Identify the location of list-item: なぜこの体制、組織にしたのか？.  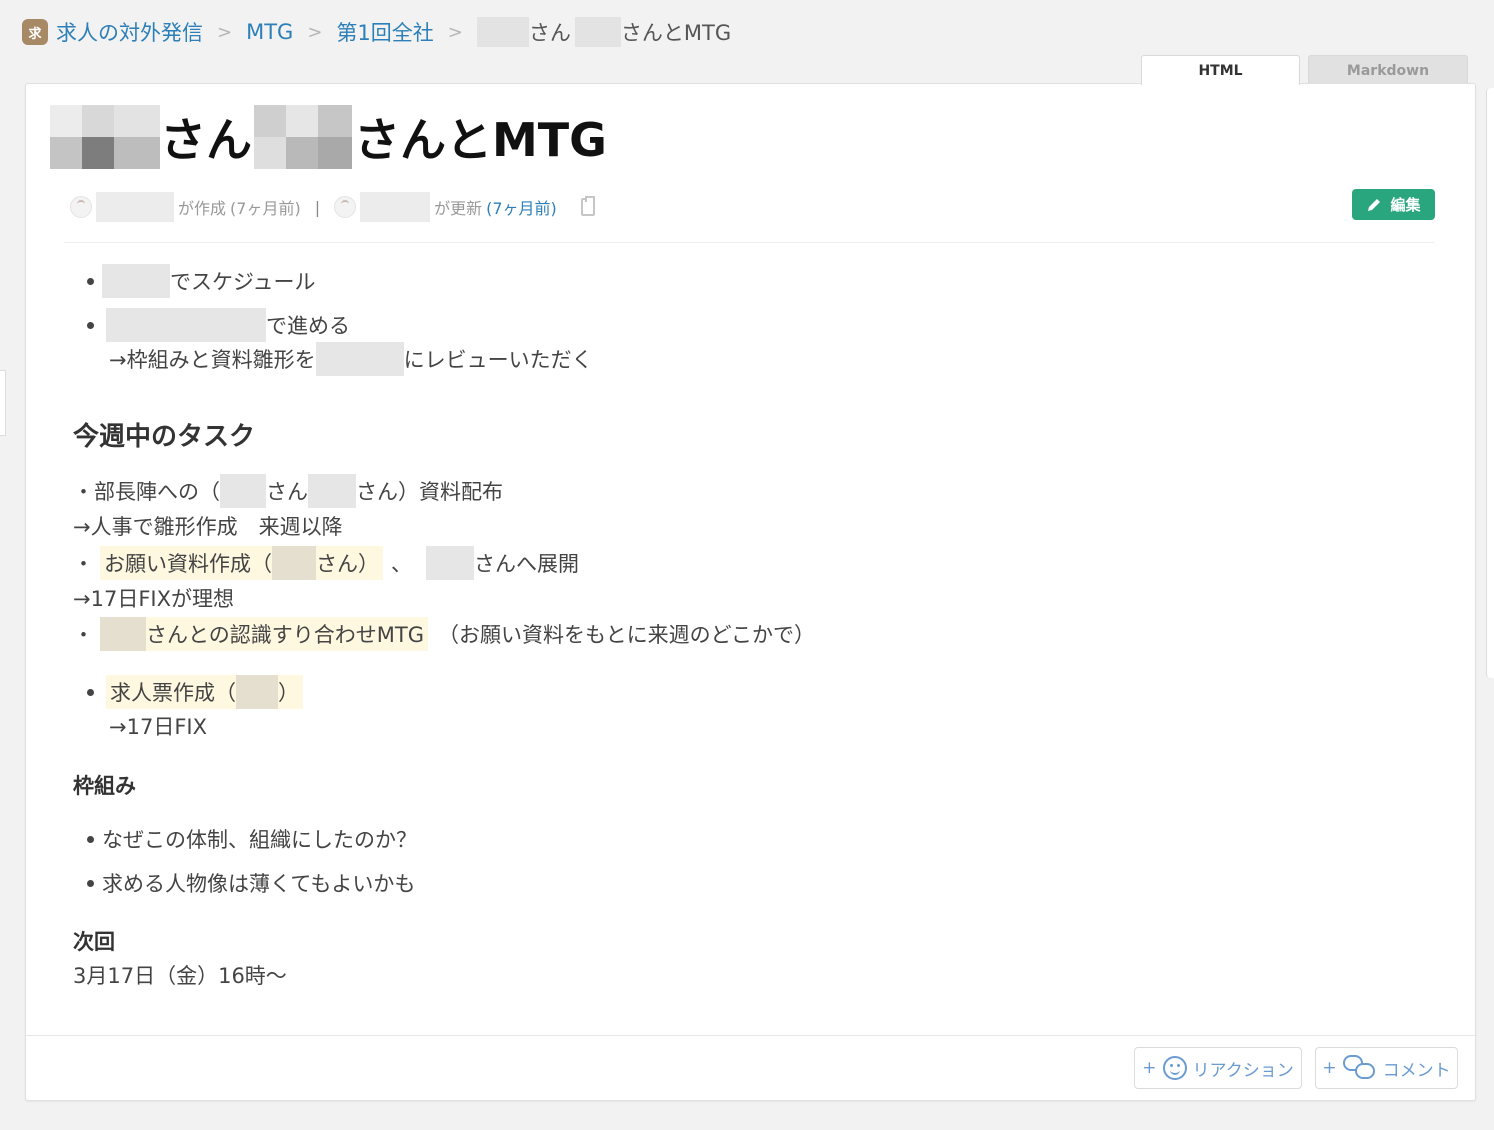
(252, 839).